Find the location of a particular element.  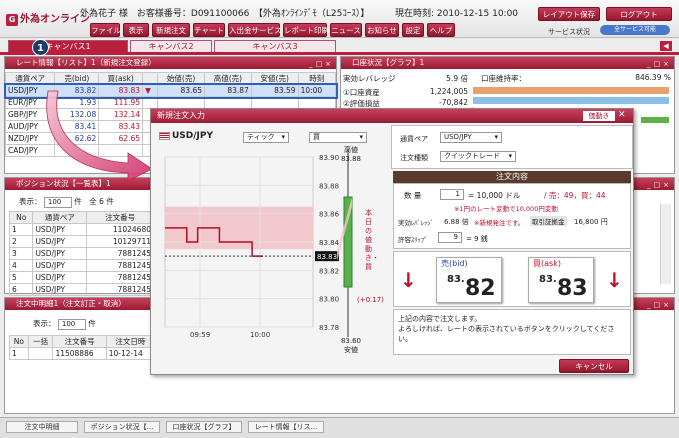

menu-item-1: 表示 is located at coordinates (136, 30).